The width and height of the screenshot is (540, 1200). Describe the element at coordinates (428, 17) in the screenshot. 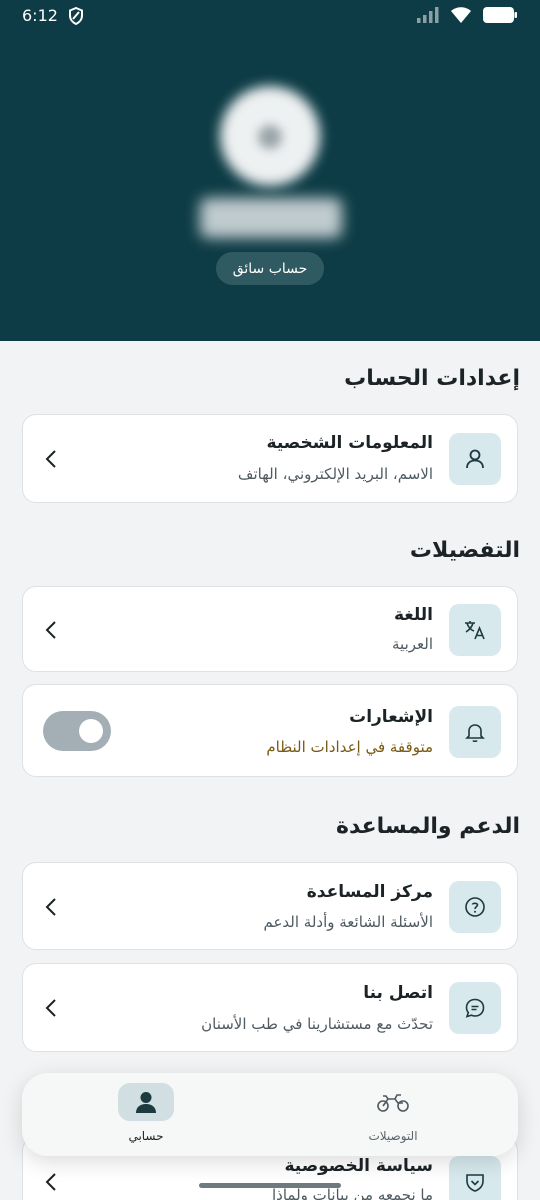

I see `signal-icon` at that location.